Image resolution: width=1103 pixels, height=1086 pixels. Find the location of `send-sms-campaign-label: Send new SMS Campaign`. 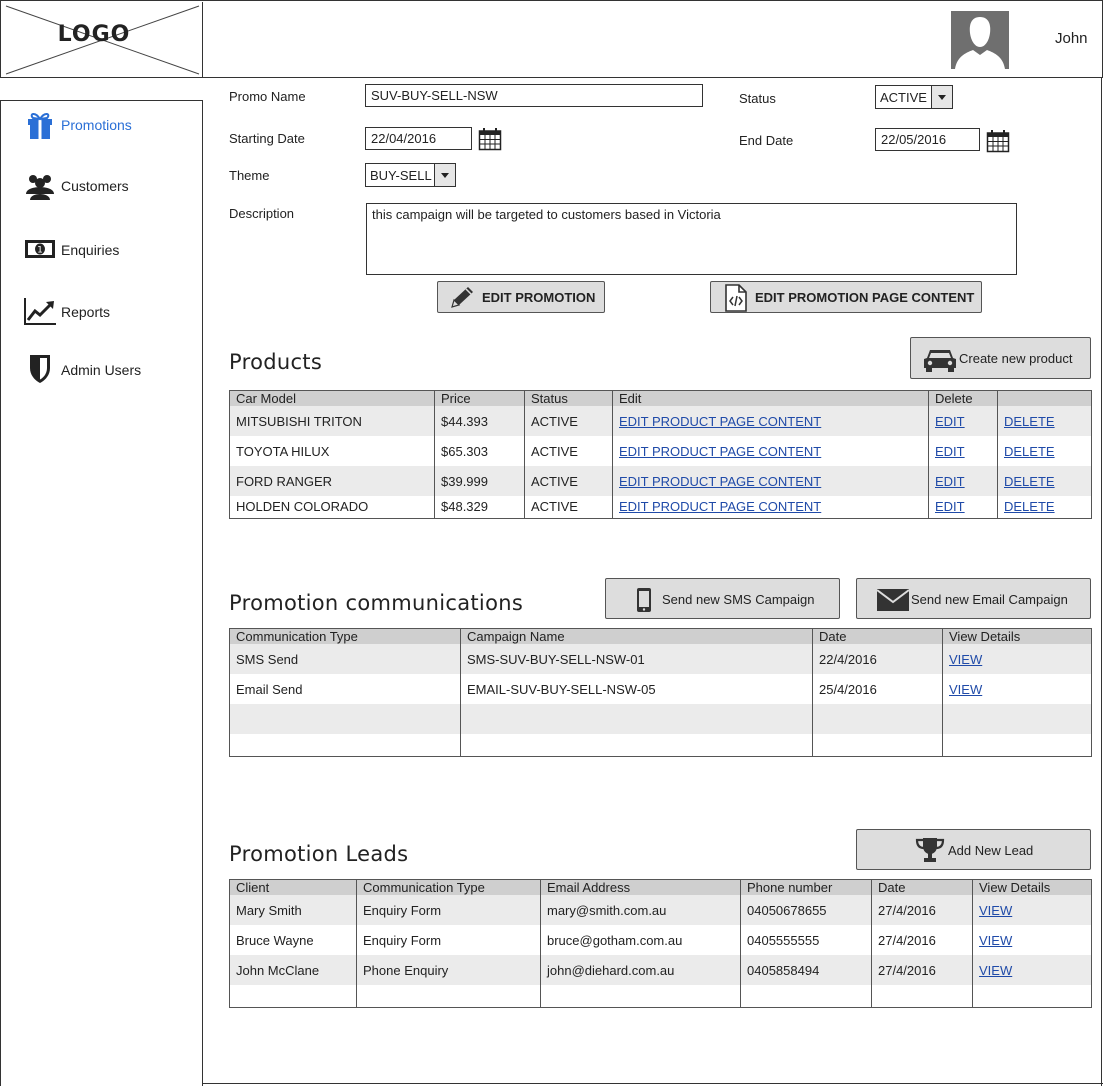

send-sms-campaign-label: Send new SMS Campaign is located at coordinates (738, 599).